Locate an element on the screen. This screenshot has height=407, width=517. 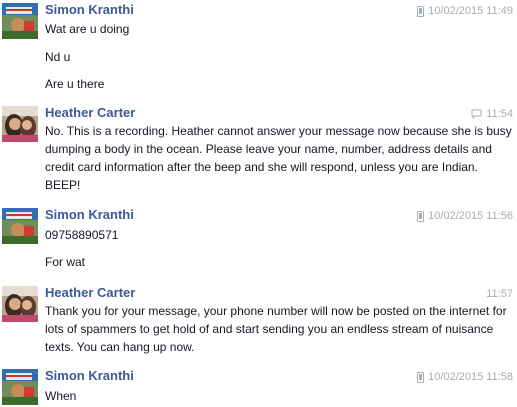
message-meta: 10/02/2015 11:56 is located at coordinates (465, 216).